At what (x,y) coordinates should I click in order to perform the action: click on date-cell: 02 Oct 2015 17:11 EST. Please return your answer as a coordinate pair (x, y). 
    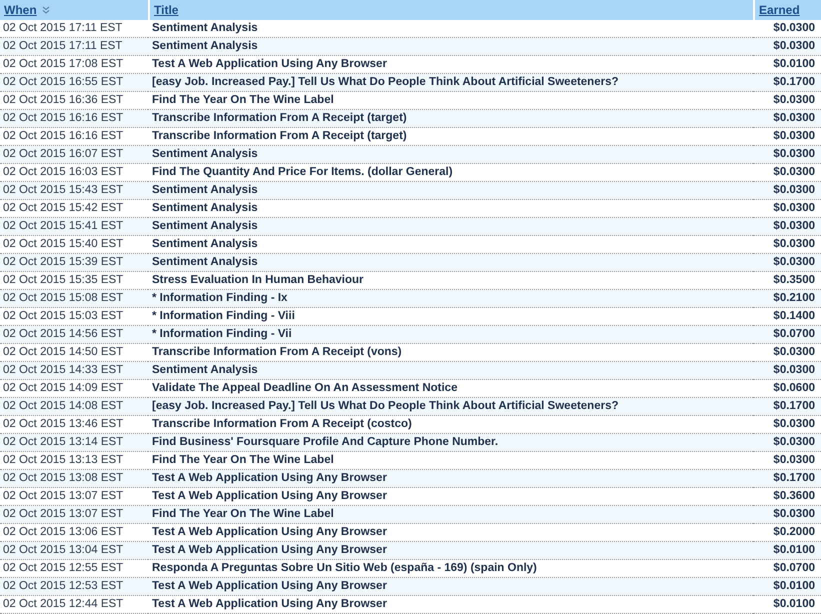
    Looking at the image, I should click on (74, 47).